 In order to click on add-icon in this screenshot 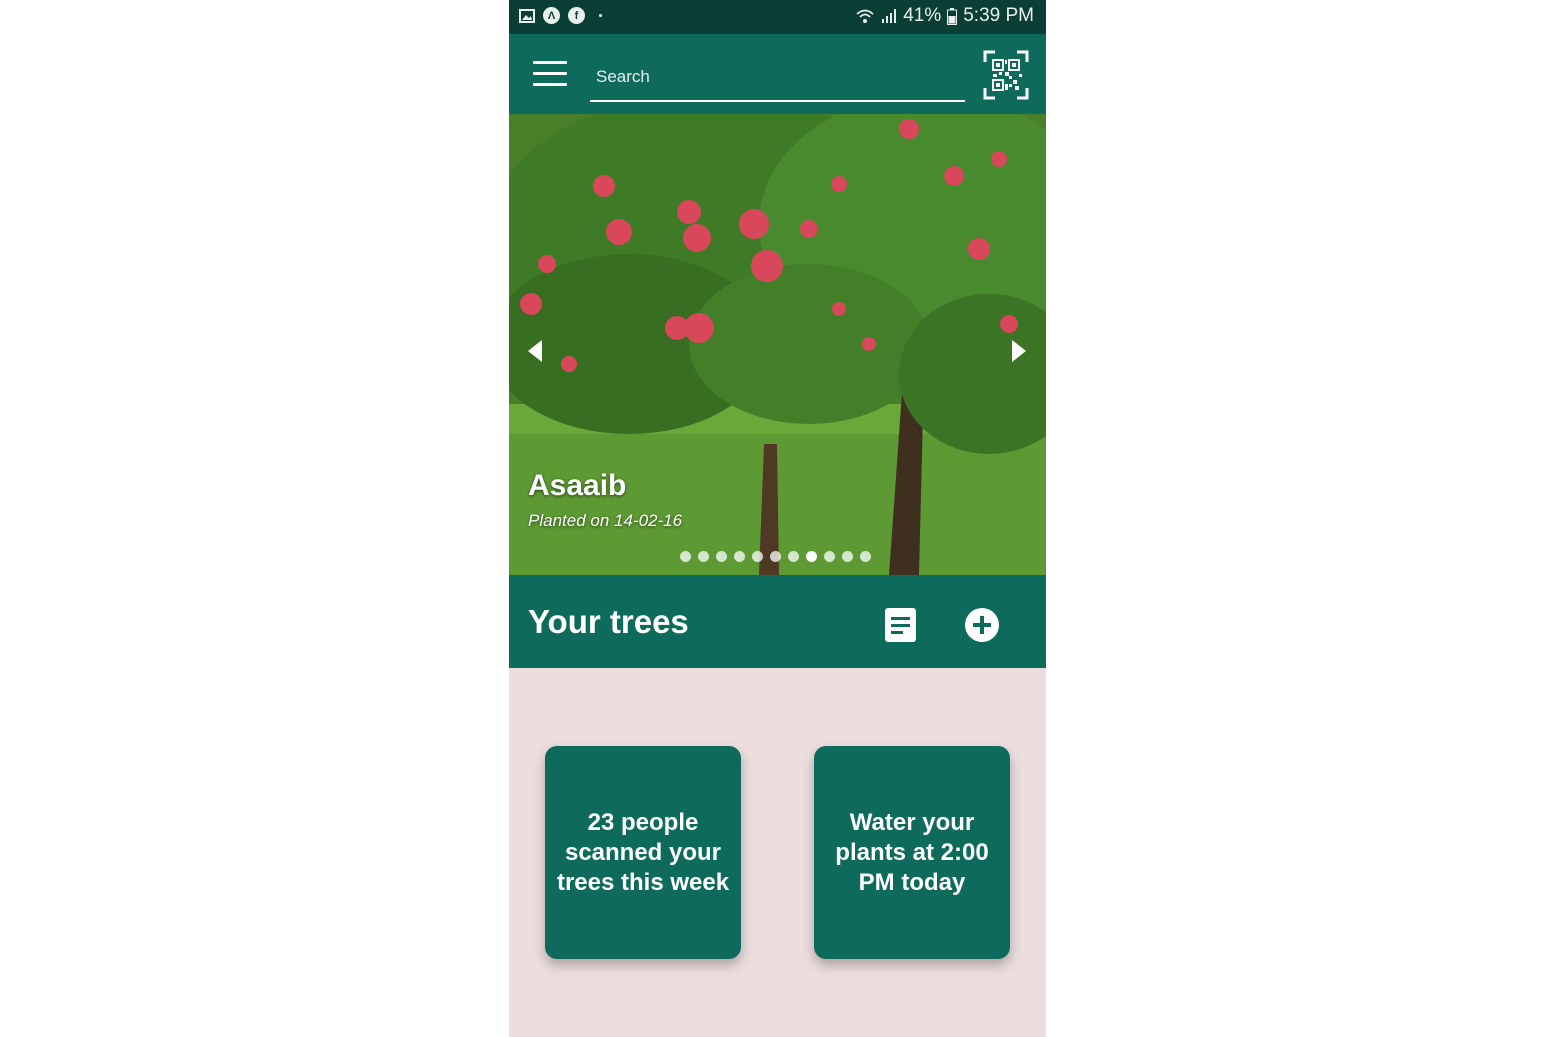, I will do `click(982, 625)`.